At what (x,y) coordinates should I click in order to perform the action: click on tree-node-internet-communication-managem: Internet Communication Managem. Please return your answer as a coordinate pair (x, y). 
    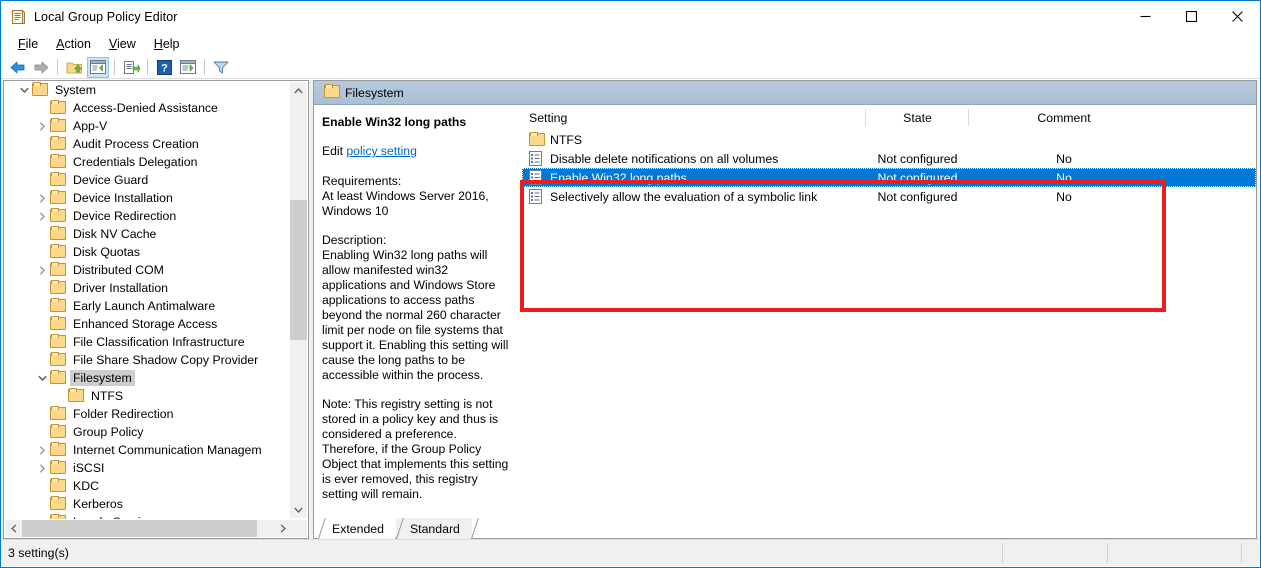
    Looking at the image, I should click on (147, 450).